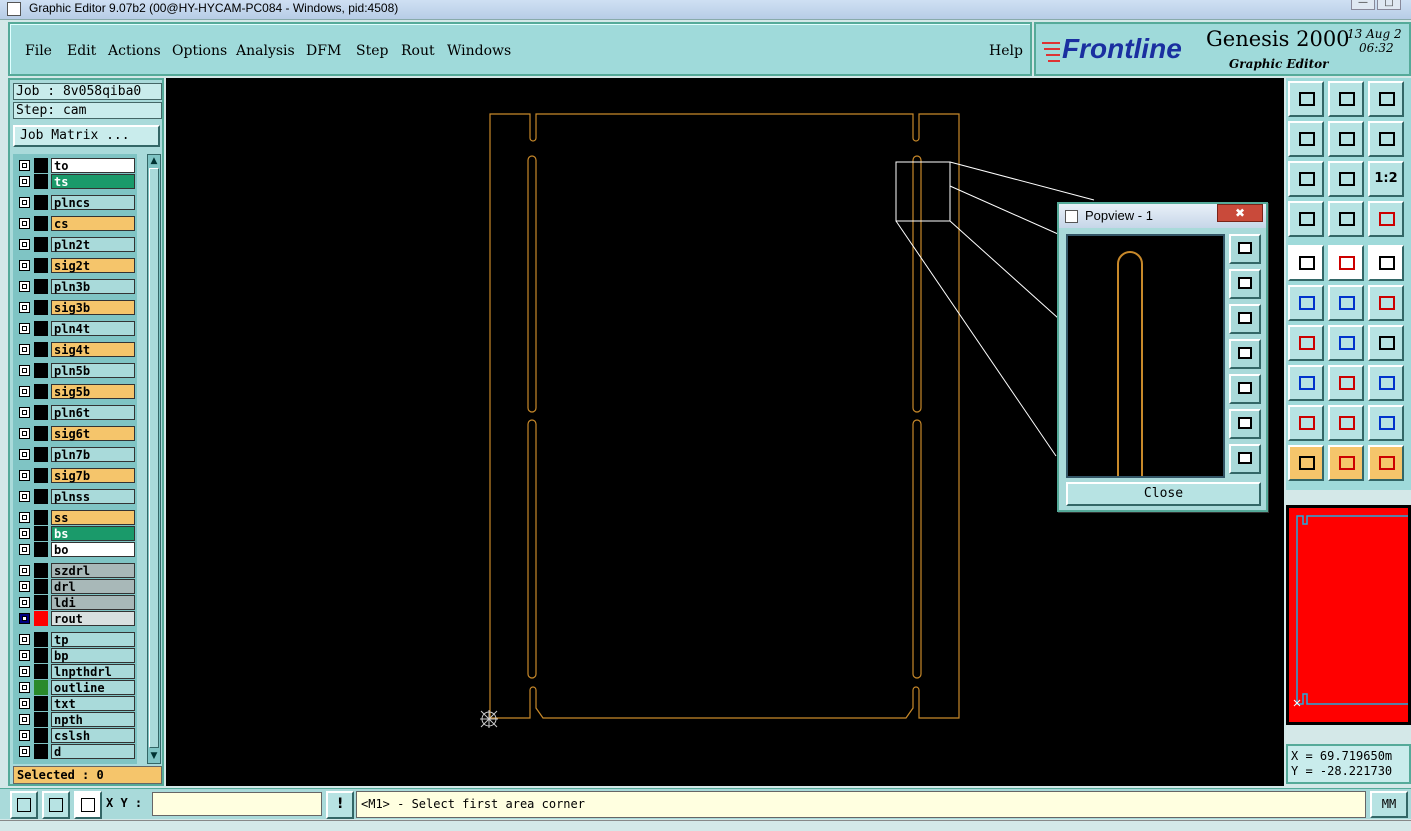 The width and height of the screenshot is (1411, 831). Describe the element at coordinates (75, 328) in the screenshot. I see `layer-row-pln4t: pln4t` at that location.